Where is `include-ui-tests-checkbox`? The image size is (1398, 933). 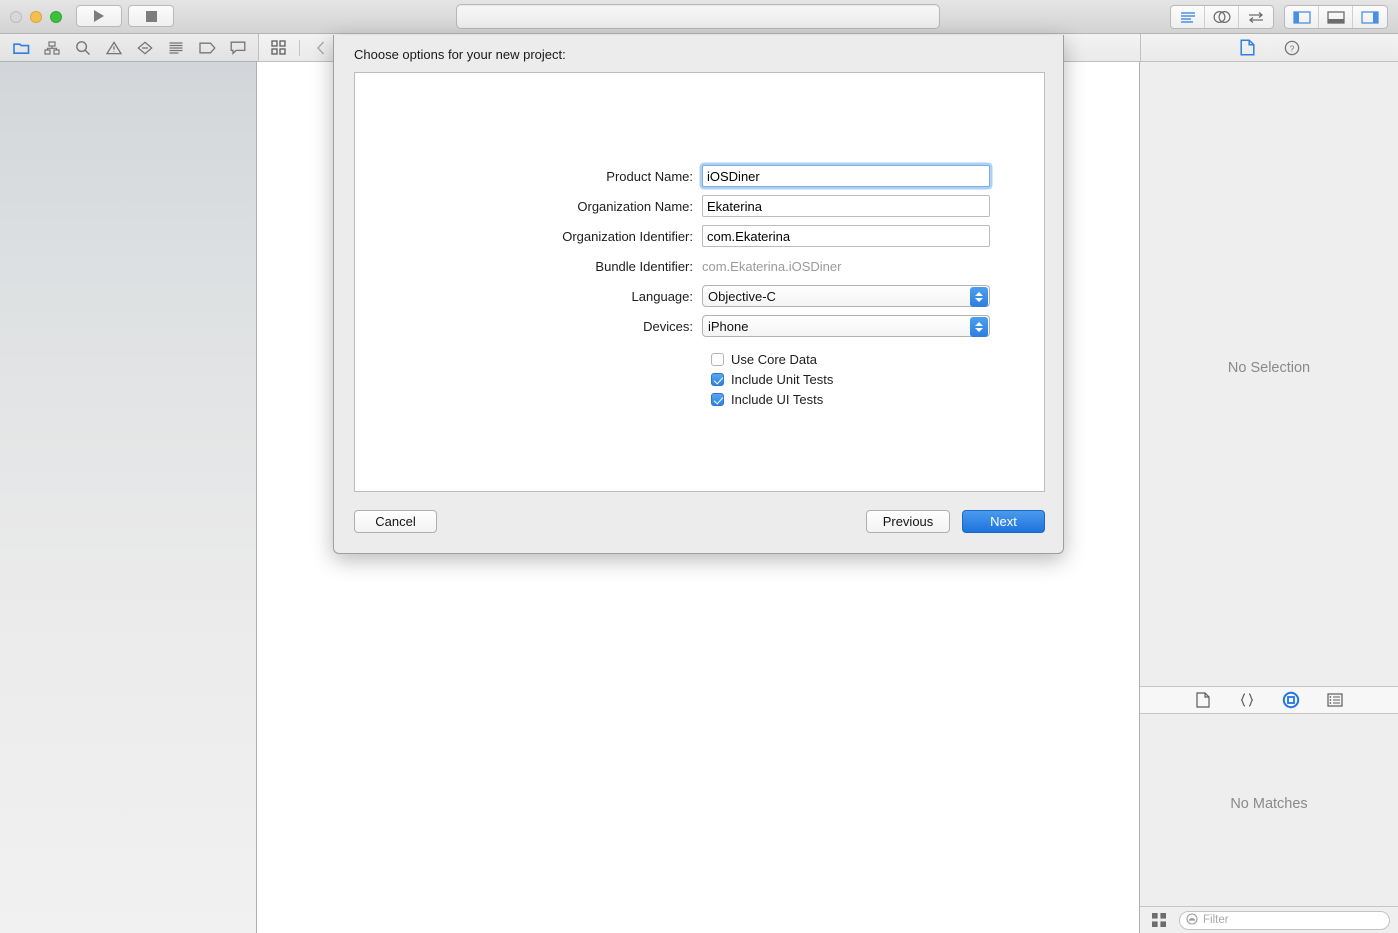 include-ui-tests-checkbox is located at coordinates (717, 399).